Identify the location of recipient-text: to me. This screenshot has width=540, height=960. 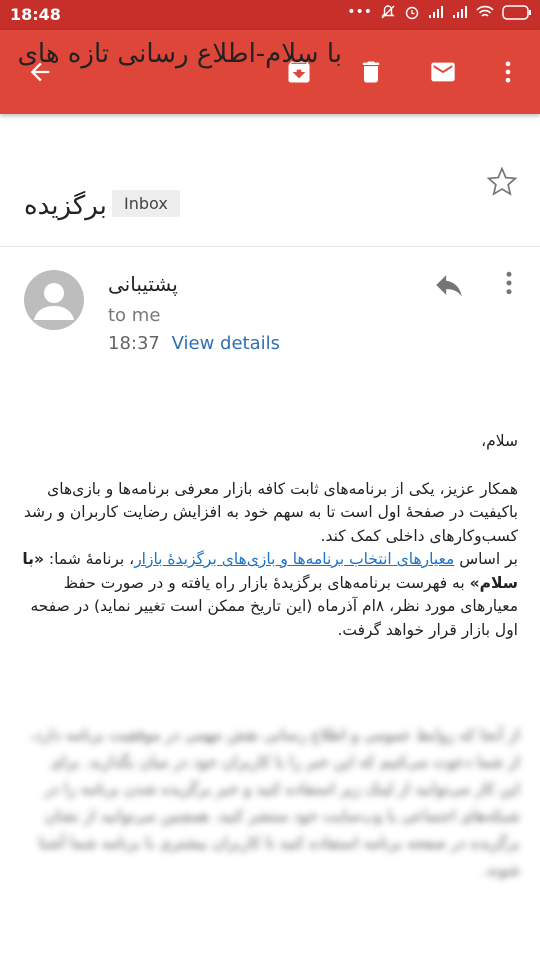
(134, 315).